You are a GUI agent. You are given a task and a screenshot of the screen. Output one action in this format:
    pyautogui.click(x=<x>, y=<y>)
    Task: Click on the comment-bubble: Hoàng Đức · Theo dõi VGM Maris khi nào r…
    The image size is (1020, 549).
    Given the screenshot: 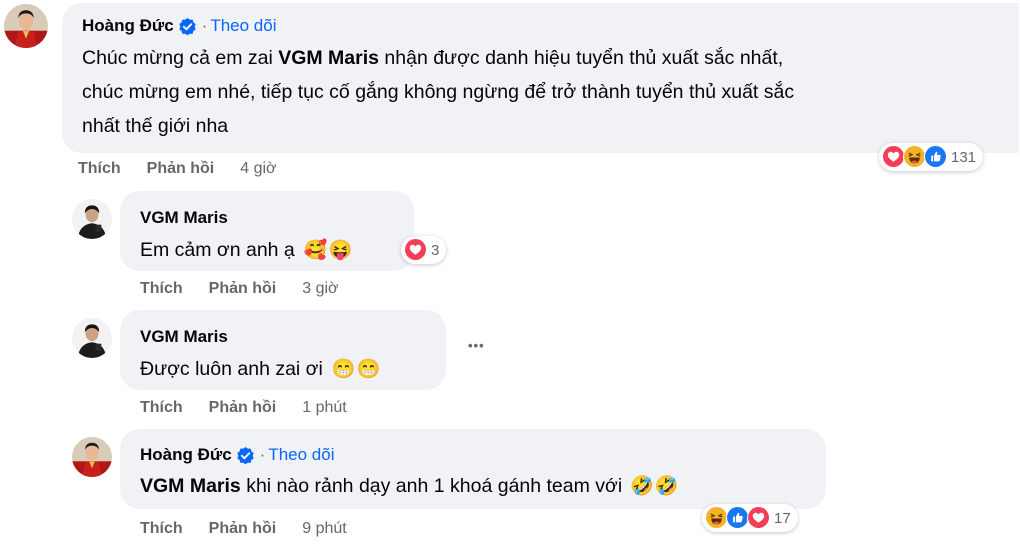 What is the action you would take?
    pyautogui.click(x=473, y=469)
    